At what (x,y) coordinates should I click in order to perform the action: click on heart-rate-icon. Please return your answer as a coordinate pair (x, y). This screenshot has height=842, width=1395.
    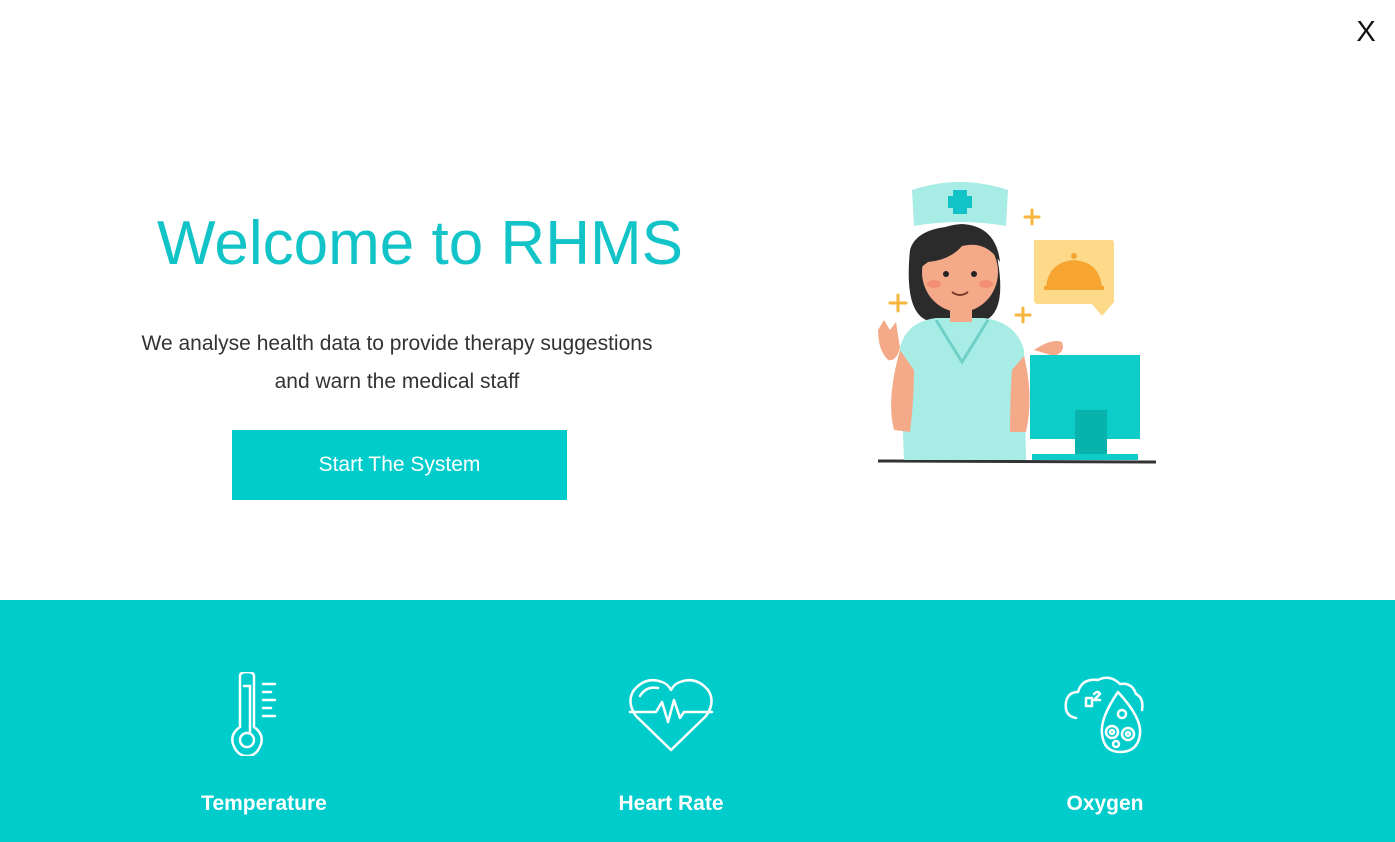
    Looking at the image, I should click on (671, 715).